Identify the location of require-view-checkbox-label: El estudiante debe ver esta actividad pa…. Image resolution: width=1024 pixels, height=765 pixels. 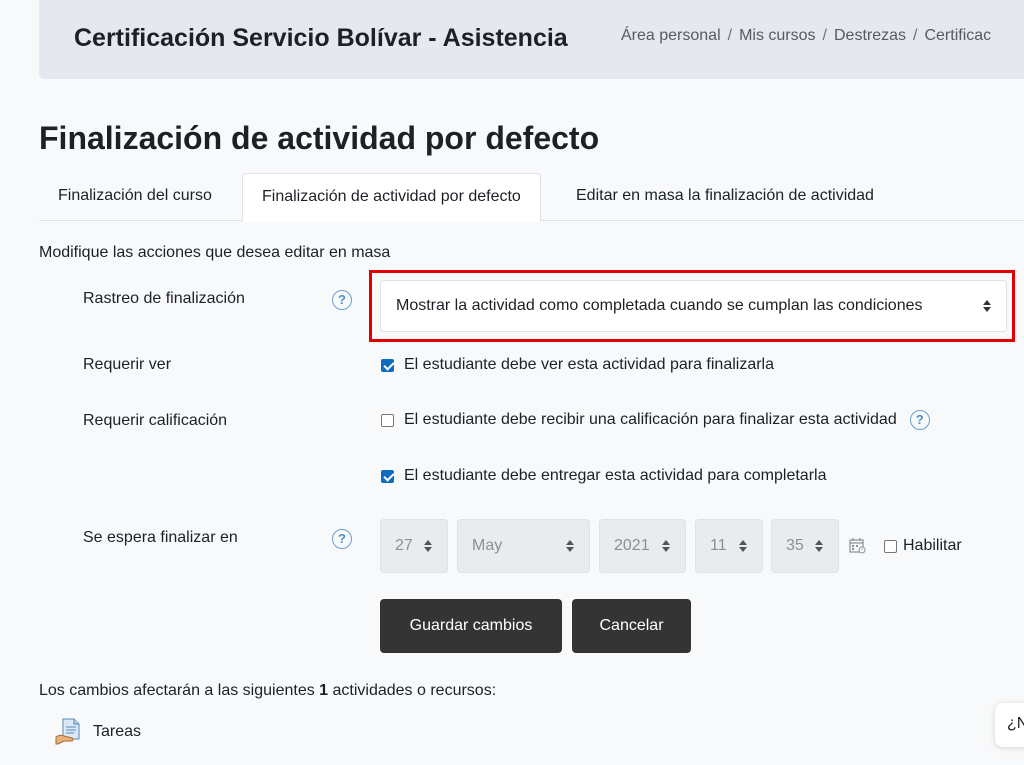
(589, 365).